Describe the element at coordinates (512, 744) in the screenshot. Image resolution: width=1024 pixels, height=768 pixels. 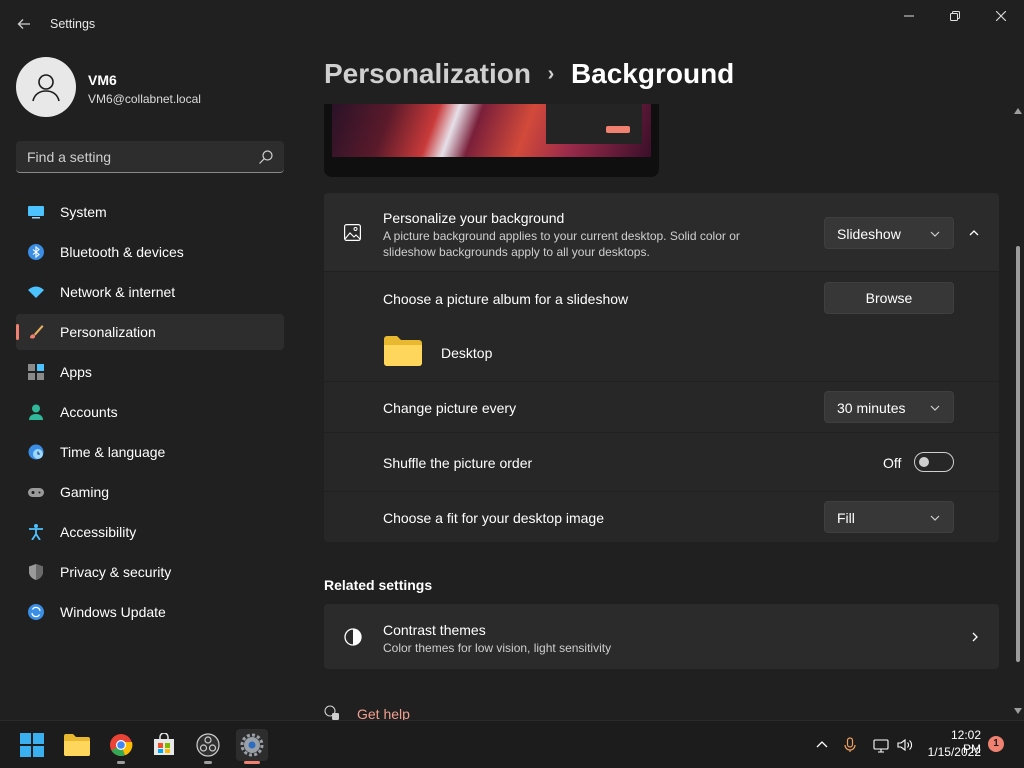
I see `taskbar` at that location.